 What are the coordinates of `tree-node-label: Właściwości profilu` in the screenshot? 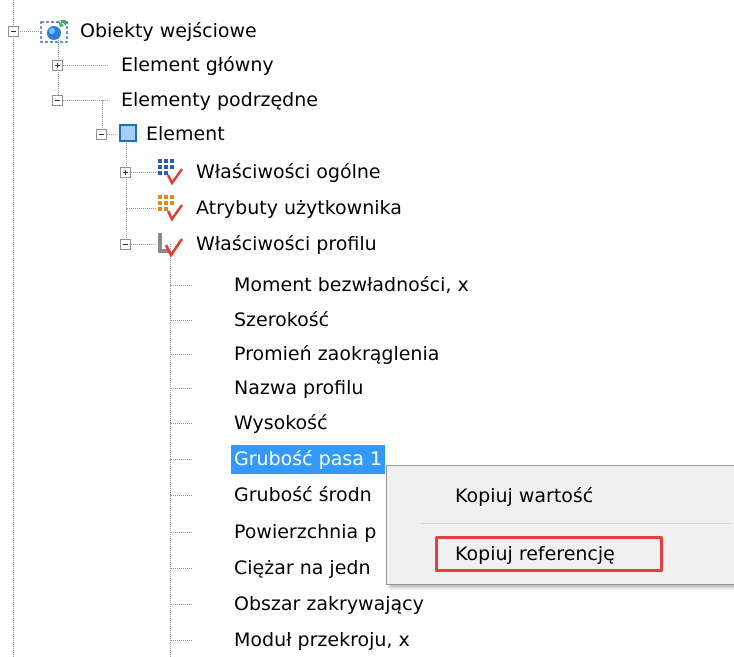 It's located at (286, 244).